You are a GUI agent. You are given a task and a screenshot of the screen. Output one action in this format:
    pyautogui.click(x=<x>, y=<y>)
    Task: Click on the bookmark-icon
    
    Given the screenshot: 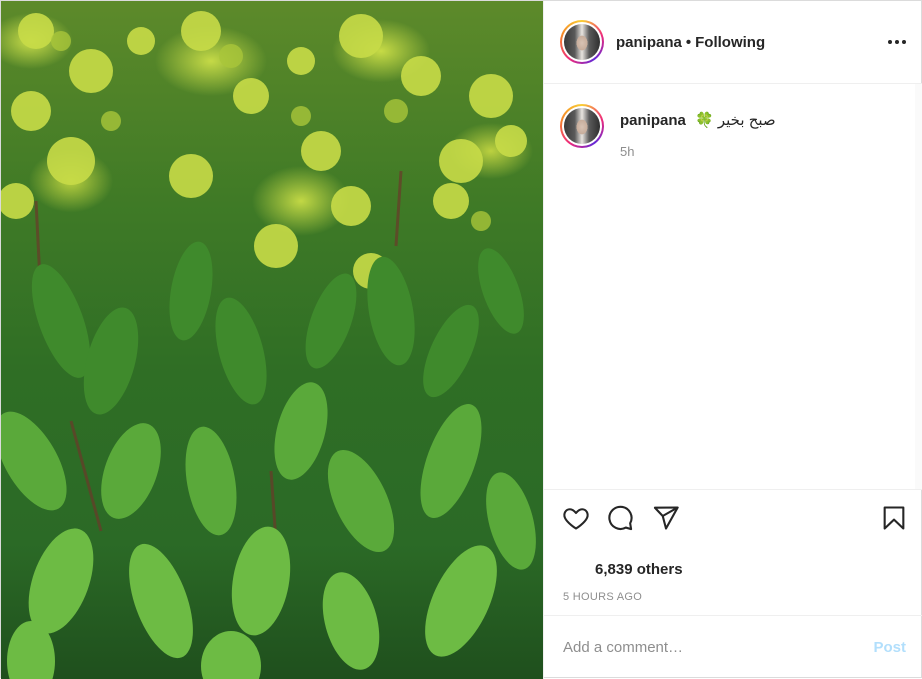 What is the action you would take?
    pyautogui.click(x=894, y=518)
    